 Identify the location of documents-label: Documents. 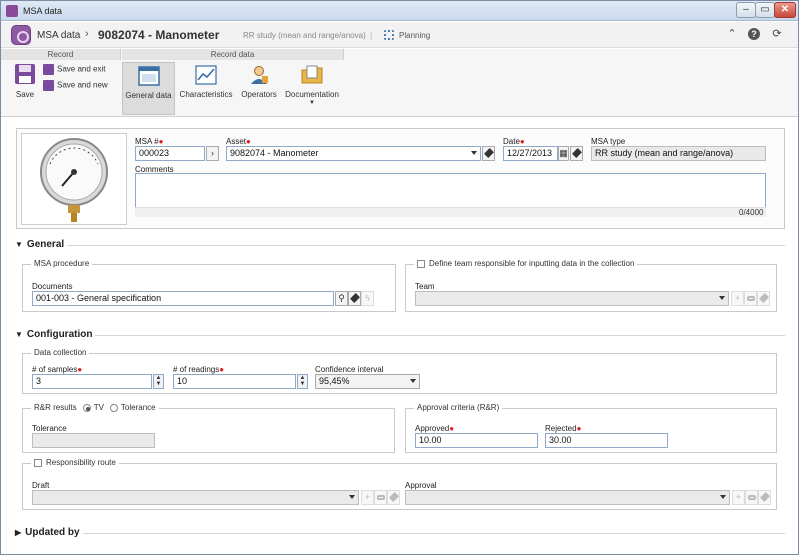
(52, 286).